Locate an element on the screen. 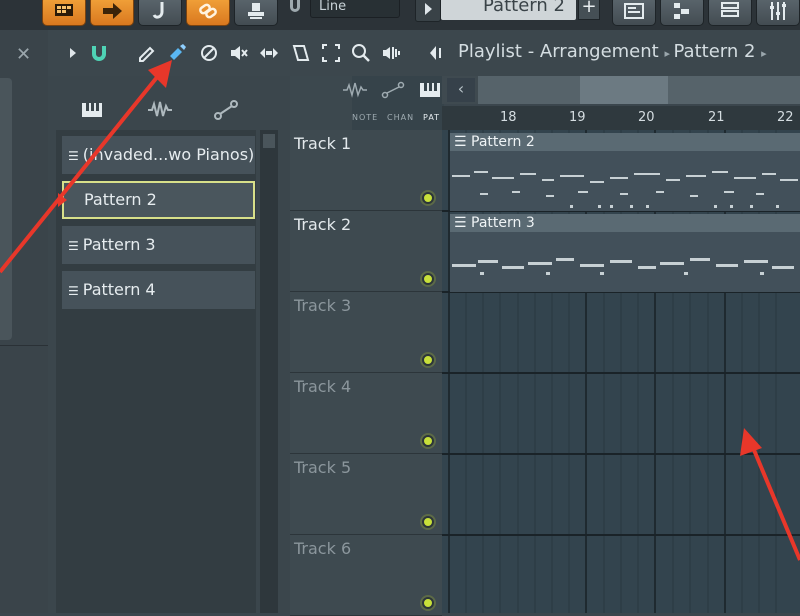 The width and height of the screenshot is (800, 616). note-label: NOTE is located at coordinates (365, 117).